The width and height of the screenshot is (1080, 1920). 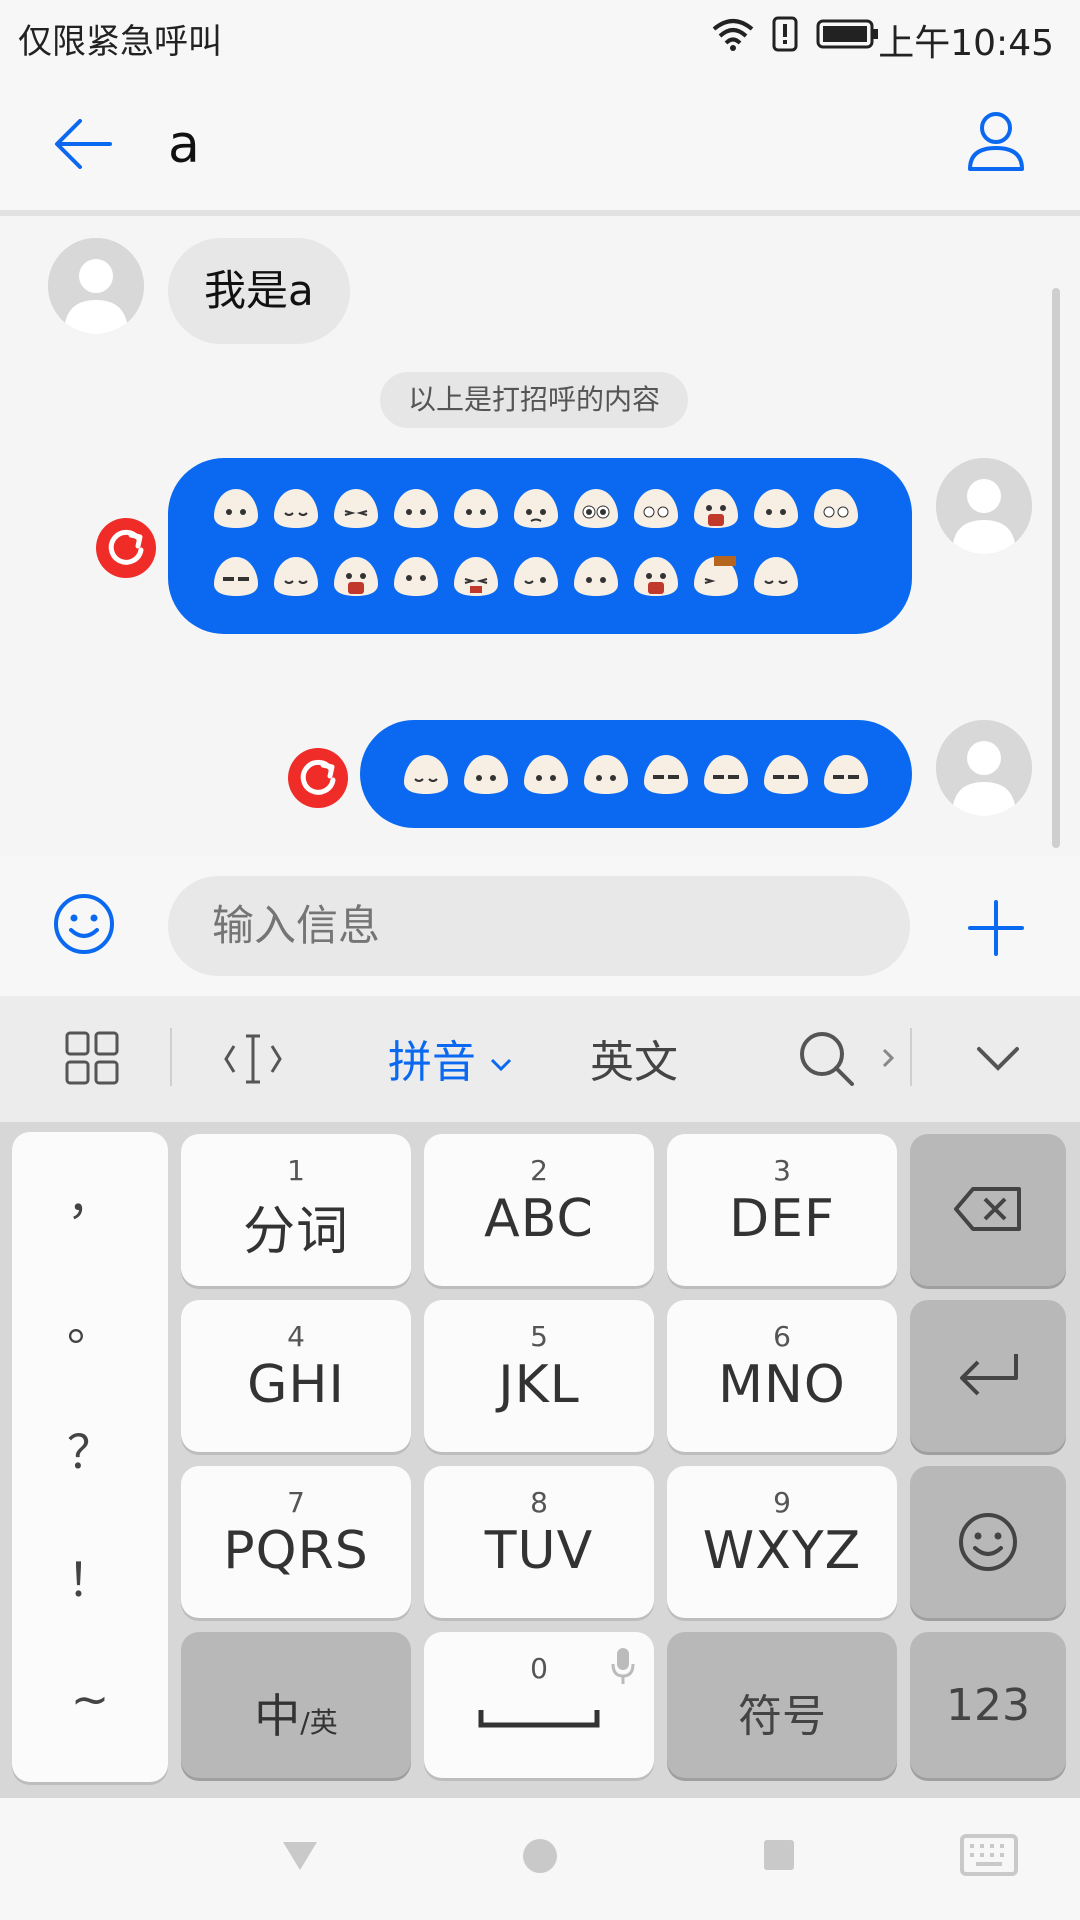 What do you see at coordinates (90, 1577) in the screenshot?
I see `punct-exclaim-key: ！` at bounding box center [90, 1577].